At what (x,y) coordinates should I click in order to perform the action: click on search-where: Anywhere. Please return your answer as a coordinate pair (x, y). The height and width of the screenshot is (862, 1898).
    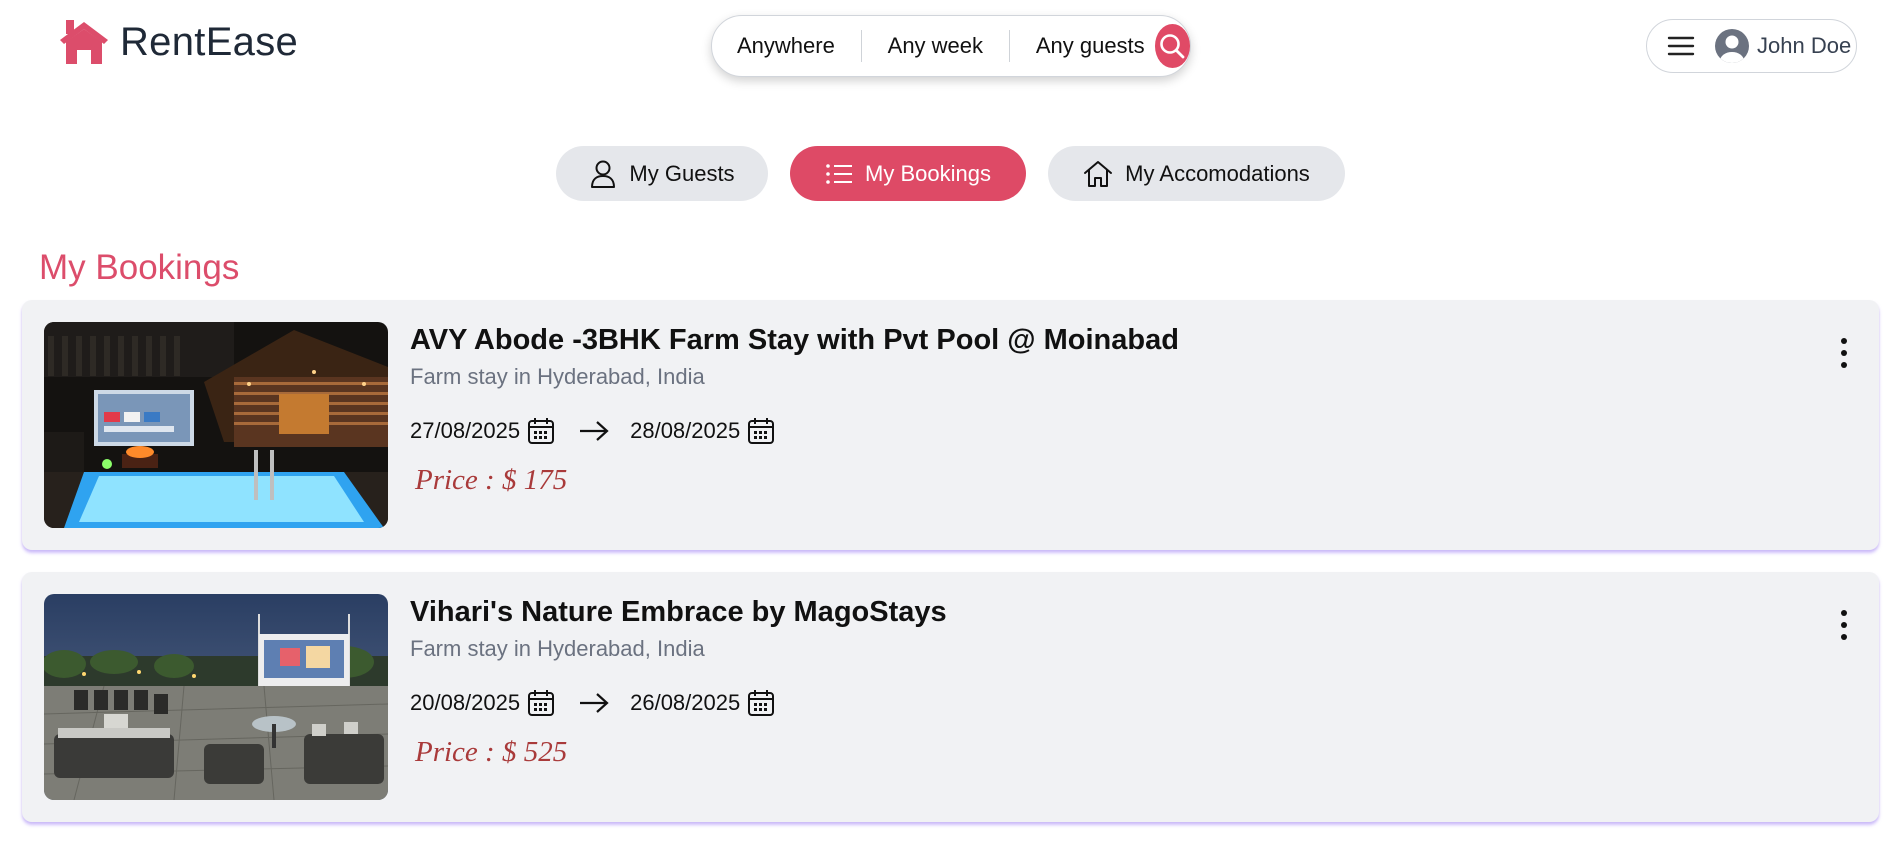
    Looking at the image, I should click on (786, 46).